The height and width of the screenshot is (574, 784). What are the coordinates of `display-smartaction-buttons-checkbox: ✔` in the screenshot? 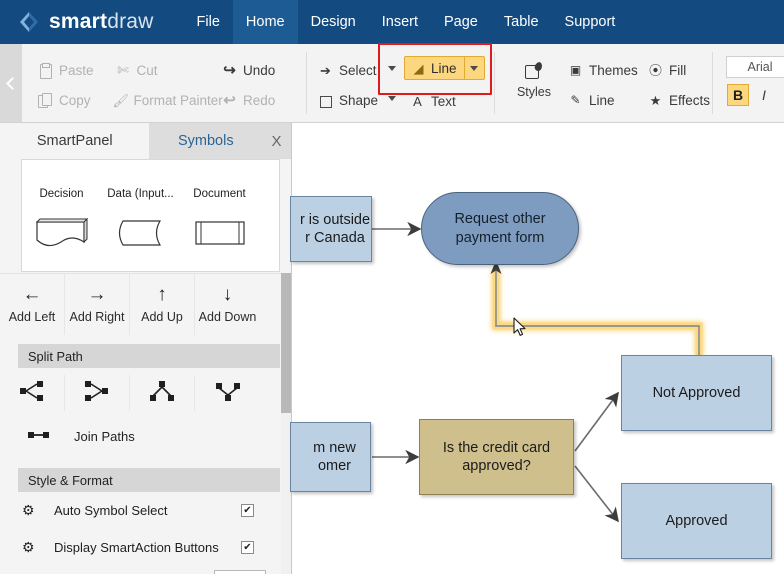 It's located at (247, 547).